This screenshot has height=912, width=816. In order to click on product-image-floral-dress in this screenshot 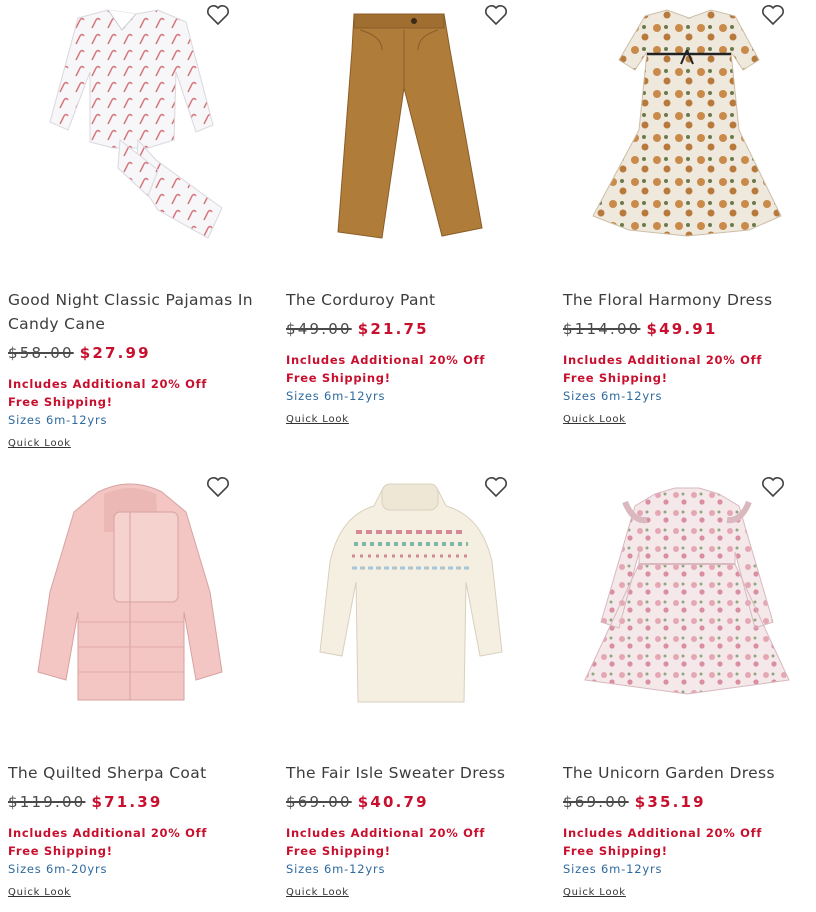, I will do `click(689, 129)`.